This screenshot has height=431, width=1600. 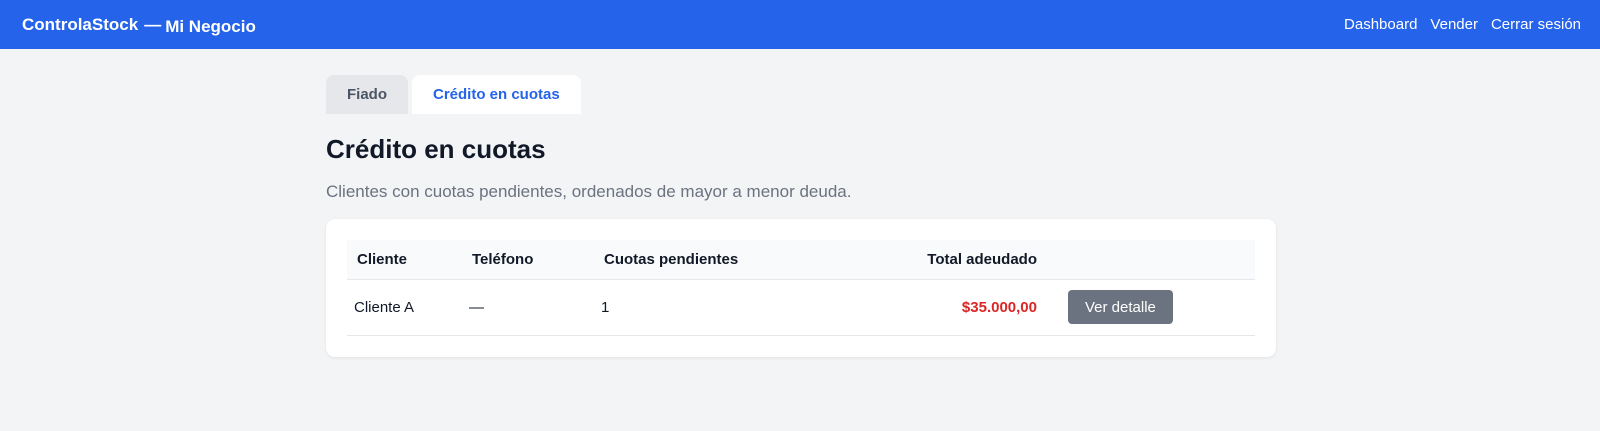 I want to click on nav-link-vender: Vender, so click(x=1454, y=24).